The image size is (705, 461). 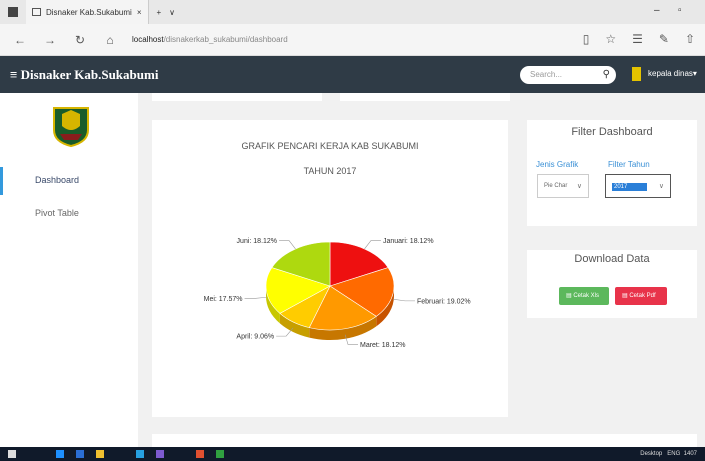 I want to click on share-icon: ⇧, so click(x=690, y=39).